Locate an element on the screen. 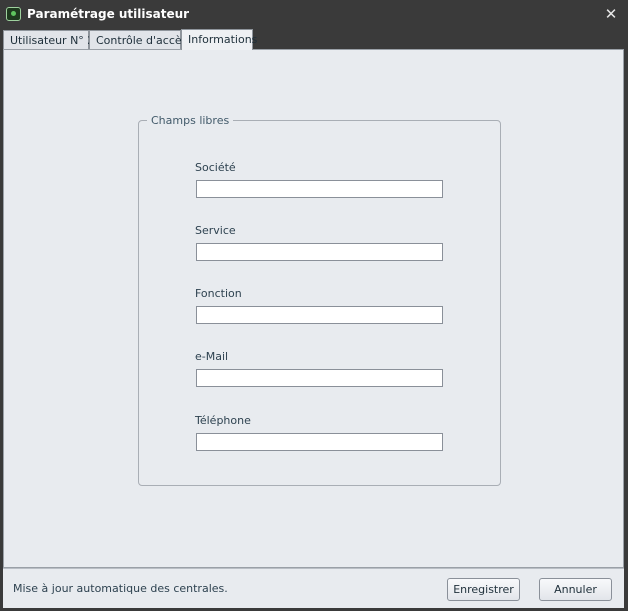  tab-utilisateur: Utilisateur N° 2 is located at coordinates (48, 39).